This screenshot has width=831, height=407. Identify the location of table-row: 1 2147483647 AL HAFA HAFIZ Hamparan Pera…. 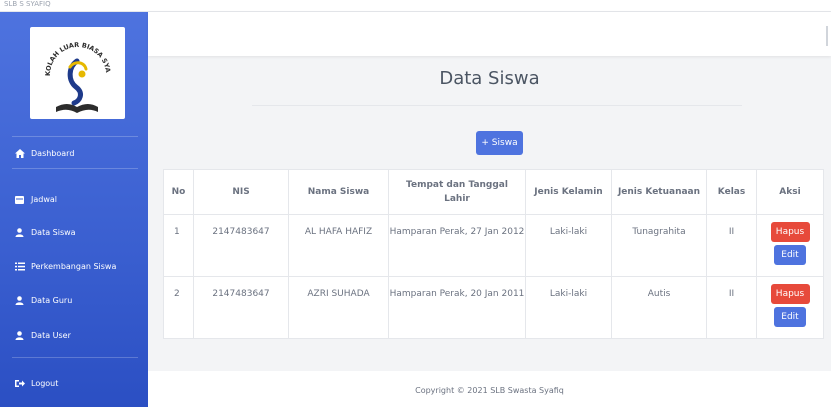
(493, 245).